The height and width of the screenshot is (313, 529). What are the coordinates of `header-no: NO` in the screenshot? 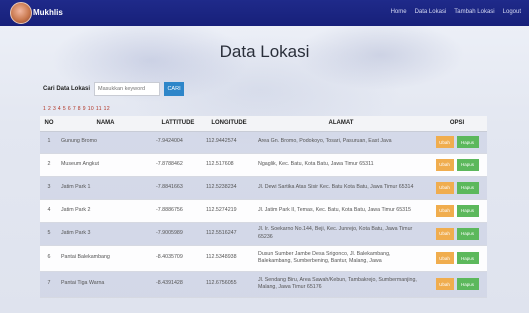 It's located at (49, 124).